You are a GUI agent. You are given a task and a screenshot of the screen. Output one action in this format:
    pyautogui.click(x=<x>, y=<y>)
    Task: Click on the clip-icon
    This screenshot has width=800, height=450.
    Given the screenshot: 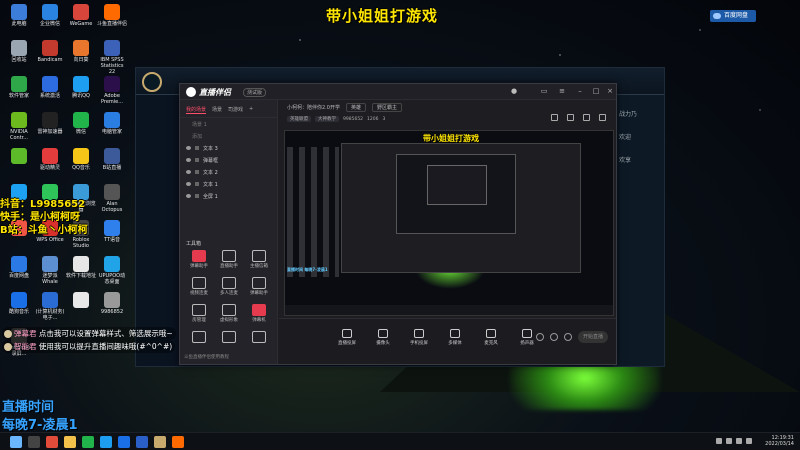 What is the action you would take?
    pyautogui.click(x=570, y=117)
    